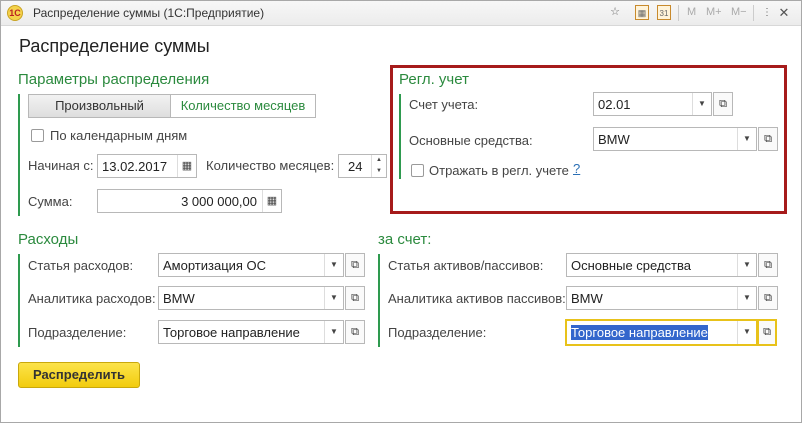 The image size is (802, 423). What do you see at coordinates (639, 332) in the screenshot?
I see `credit-division-value: Торговое направление` at bounding box center [639, 332].